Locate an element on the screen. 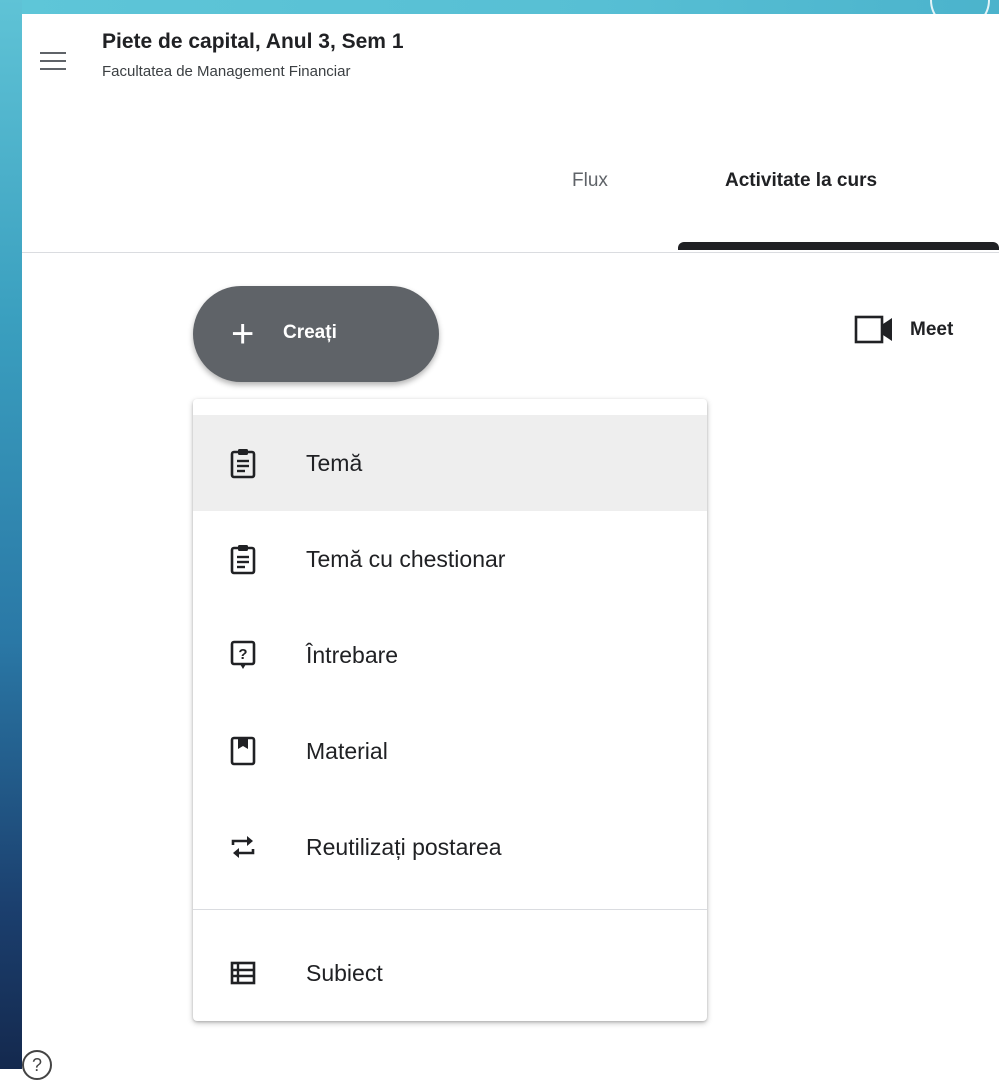  menu-item-label: Întrebare is located at coordinates (352, 655).